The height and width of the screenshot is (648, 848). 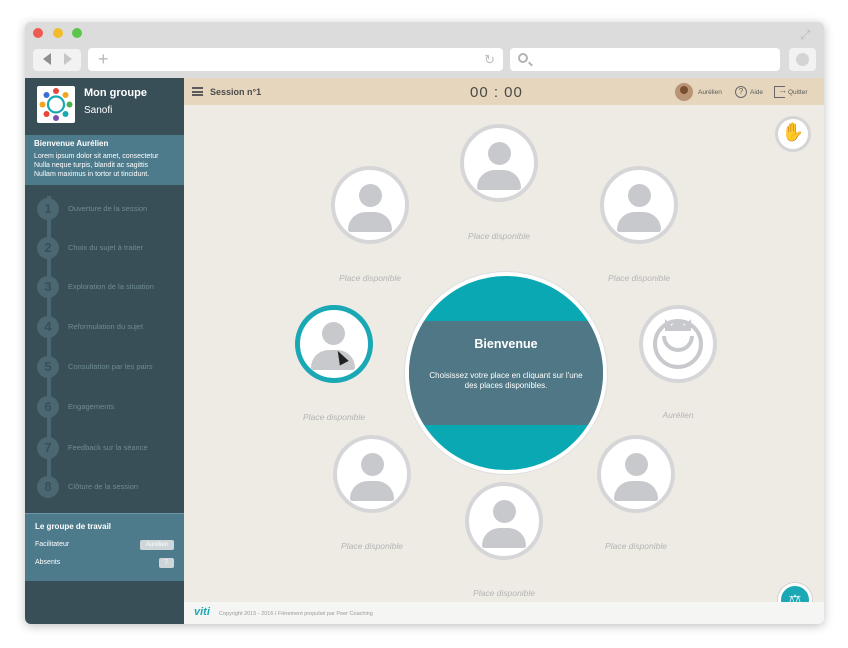 What do you see at coordinates (92, 174) in the screenshot?
I see `welcome-line: Nullam maximus in tortor ut tincidunt.` at bounding box center [92, 174].